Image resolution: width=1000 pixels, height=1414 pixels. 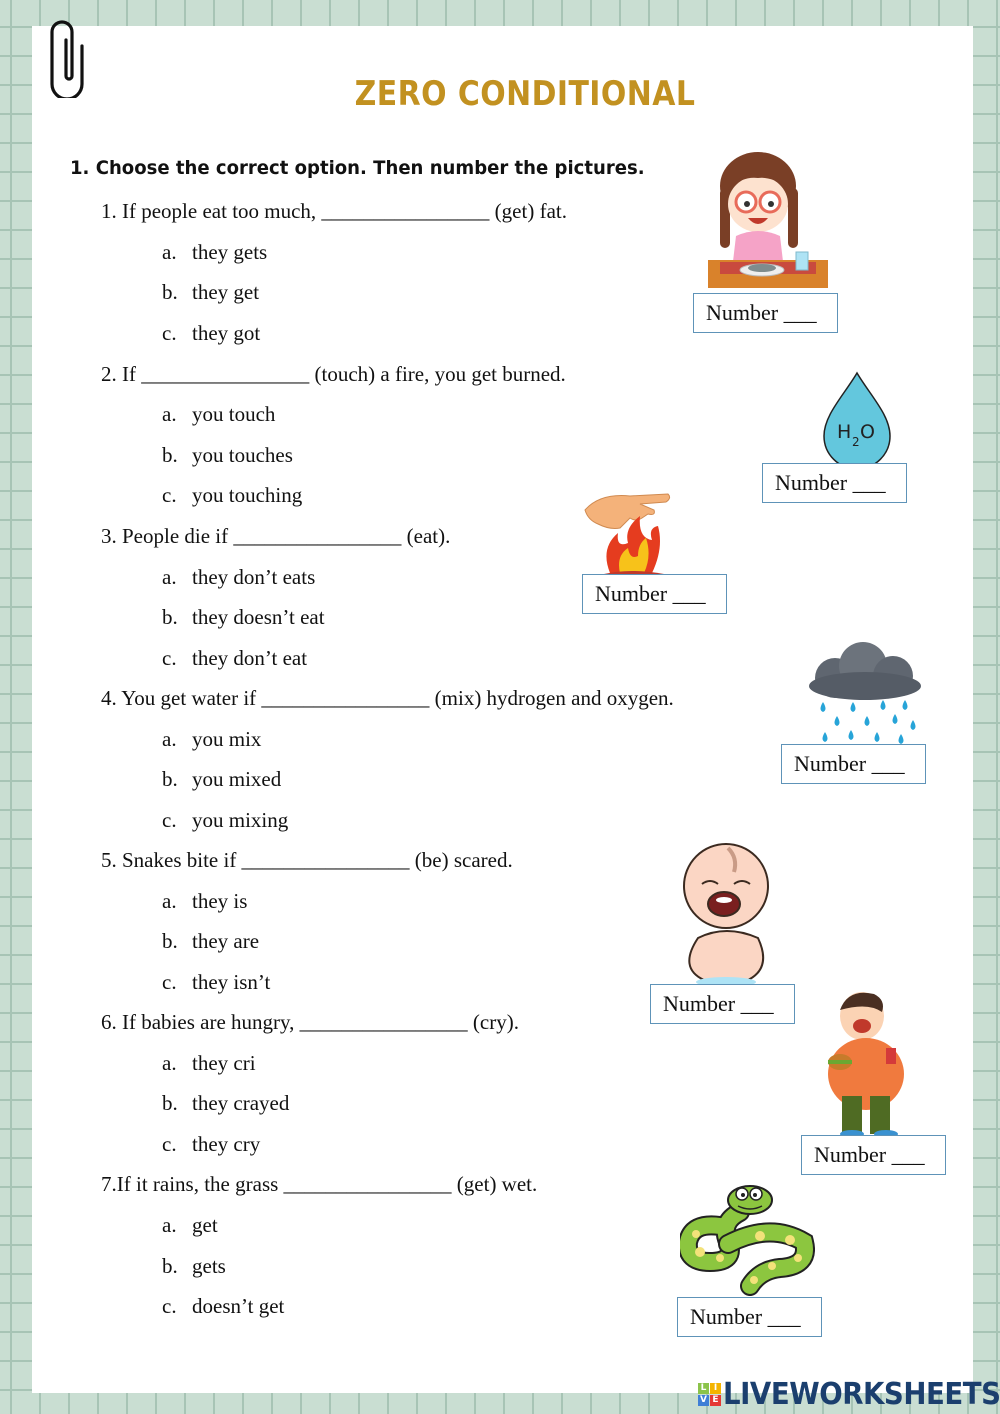 I want to click on option-text: get, so click(x=205, y=1225).